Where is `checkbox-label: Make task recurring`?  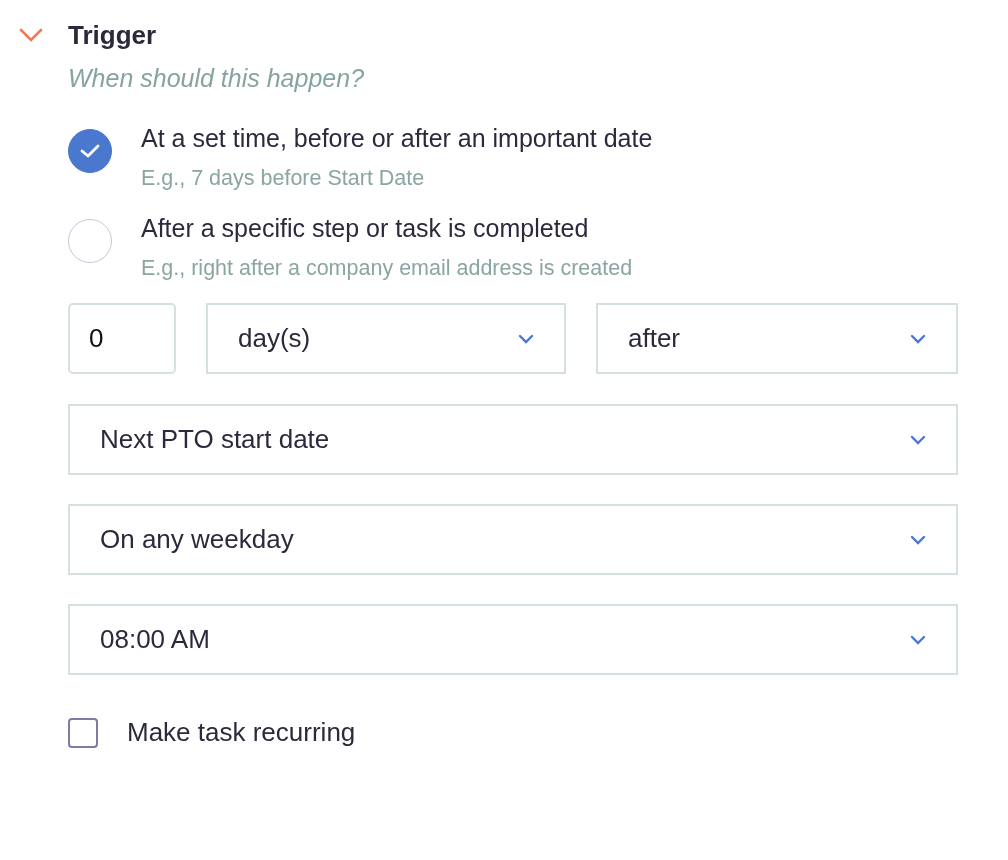 checkbox-label: Make task recurring is located at coordinates (241, 732).